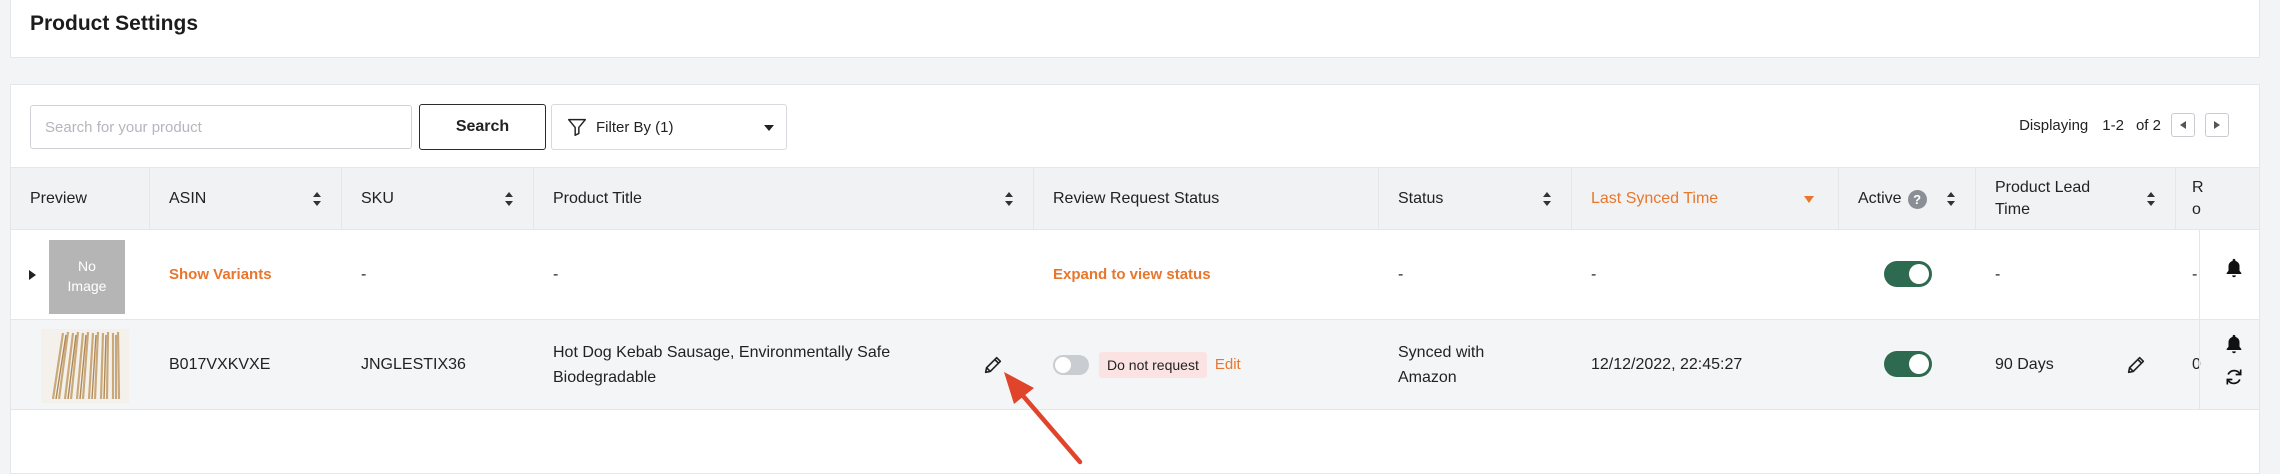 Image resolution: width=2280 pixels, height=474 pixels. I want to click on column-truncated-label: R o, so click(2198, 199).